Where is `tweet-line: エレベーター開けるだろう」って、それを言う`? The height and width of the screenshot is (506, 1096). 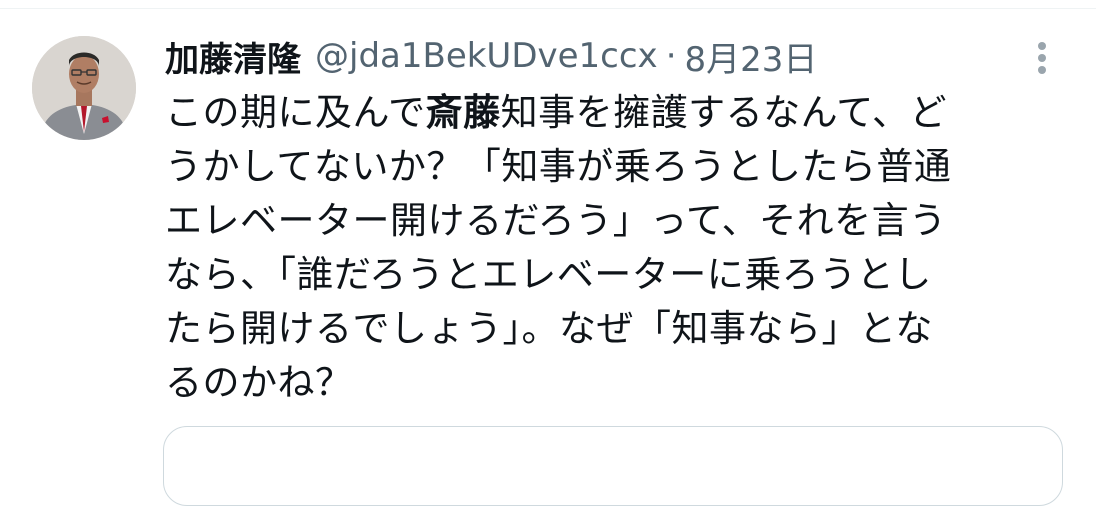 tweet-line: エレベーター開けるだろう」って、それを言う is located at coordinates (615, 221).